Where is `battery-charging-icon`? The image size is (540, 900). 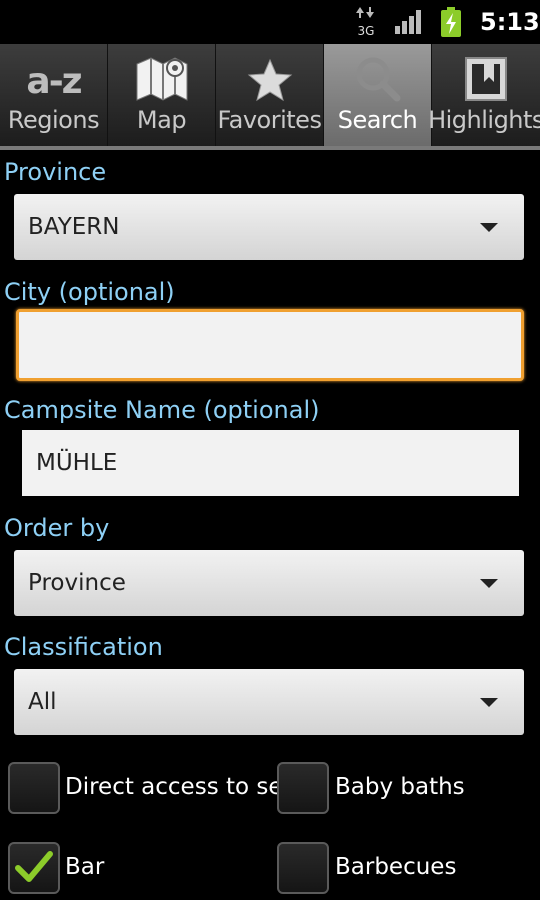
battery-charging-icon is located at coordinates (452, 22).